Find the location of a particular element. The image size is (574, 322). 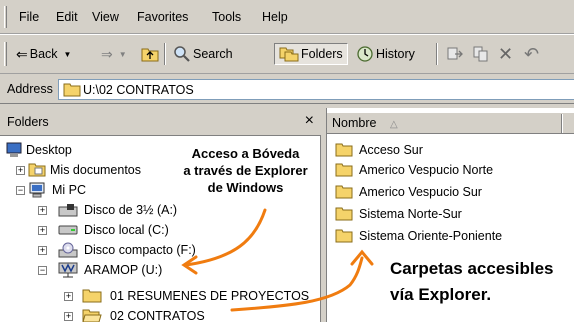

annotation-arrows is located at coordinates (277, 260).